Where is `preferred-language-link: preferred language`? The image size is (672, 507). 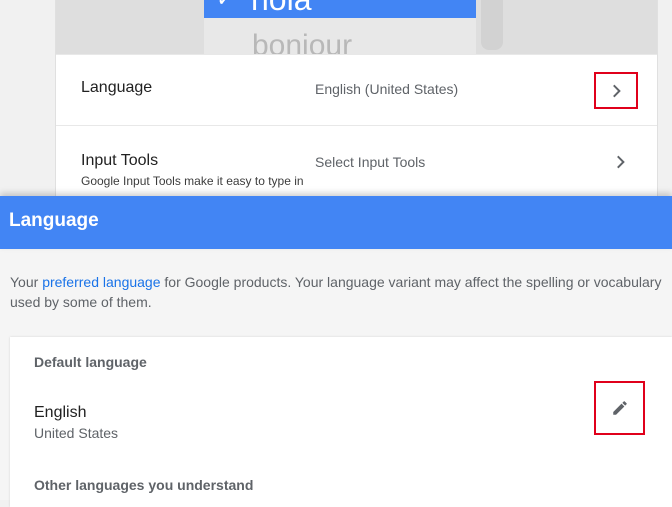 preferred-language-link: preferred language is located at coordinates (101, 282).